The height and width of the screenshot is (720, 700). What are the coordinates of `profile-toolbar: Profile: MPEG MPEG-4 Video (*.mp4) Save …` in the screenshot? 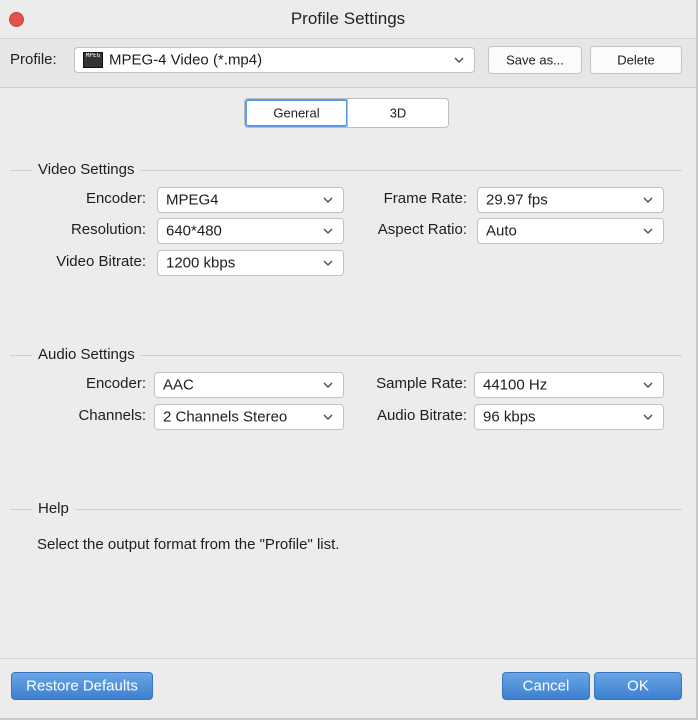 It's located at (348, 63).